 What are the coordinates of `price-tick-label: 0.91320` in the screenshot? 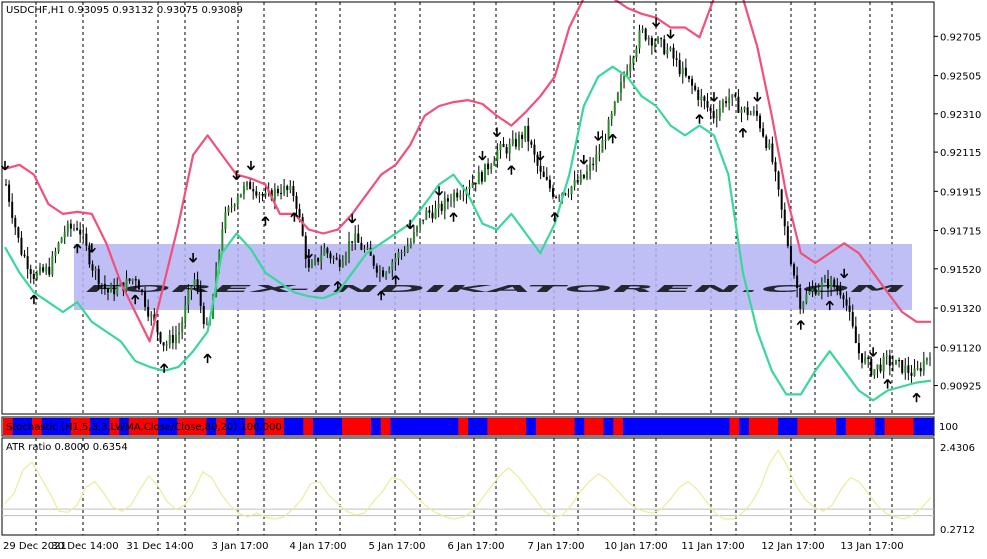 It's located at (960, 309).